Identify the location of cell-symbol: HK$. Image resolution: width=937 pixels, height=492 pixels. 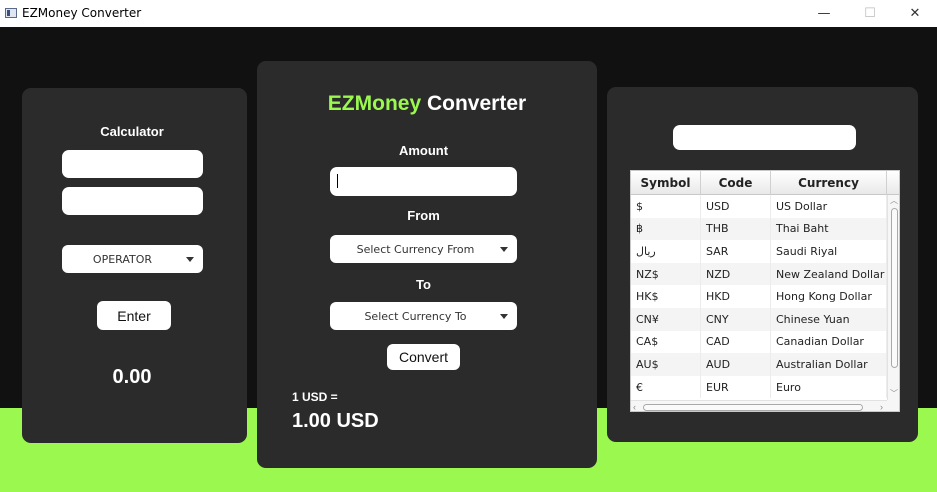
(666, 296).